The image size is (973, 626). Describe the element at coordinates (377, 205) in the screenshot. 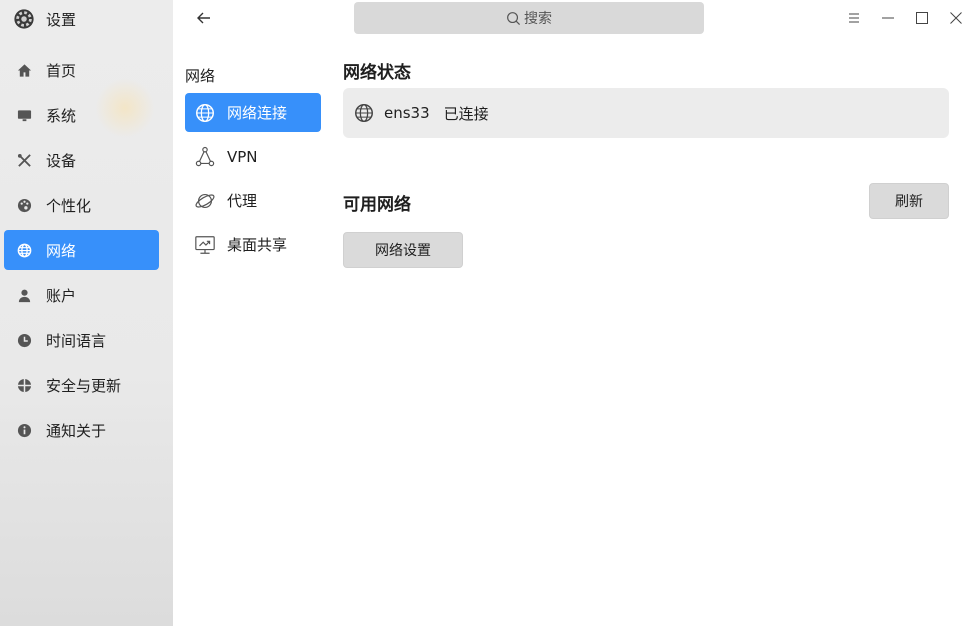

I see `available-networks-heading: 可用网络` at that location.